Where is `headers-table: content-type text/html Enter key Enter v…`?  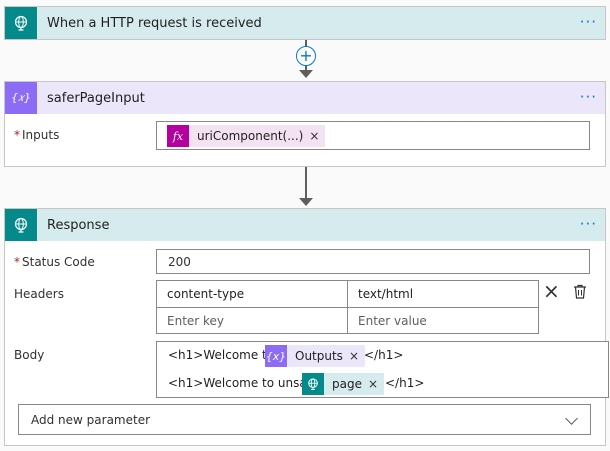
headers-table: content-type text/html Enter key Enter v… is located at coordinates (347, 307).